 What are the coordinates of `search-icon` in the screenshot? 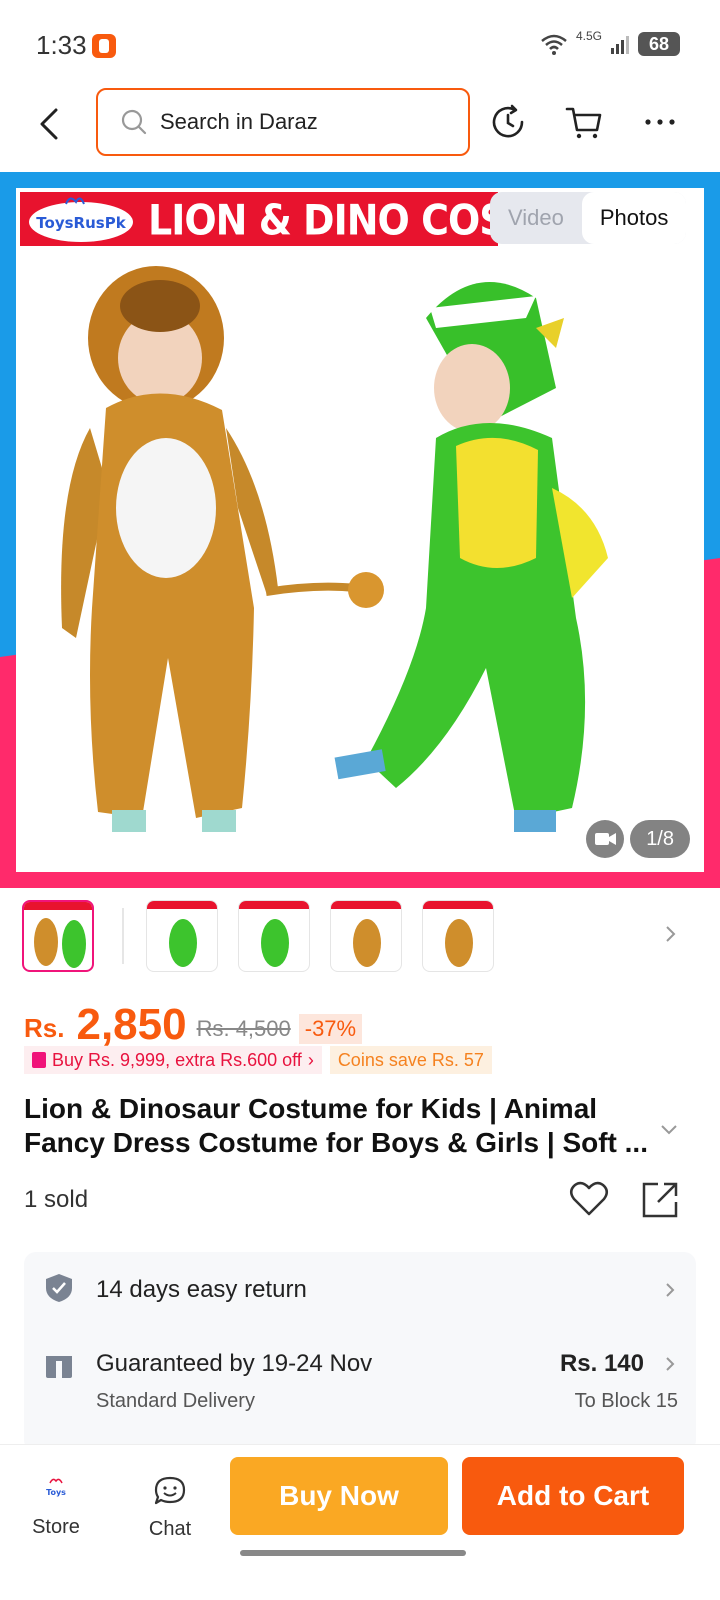 It's located at (134, 122).